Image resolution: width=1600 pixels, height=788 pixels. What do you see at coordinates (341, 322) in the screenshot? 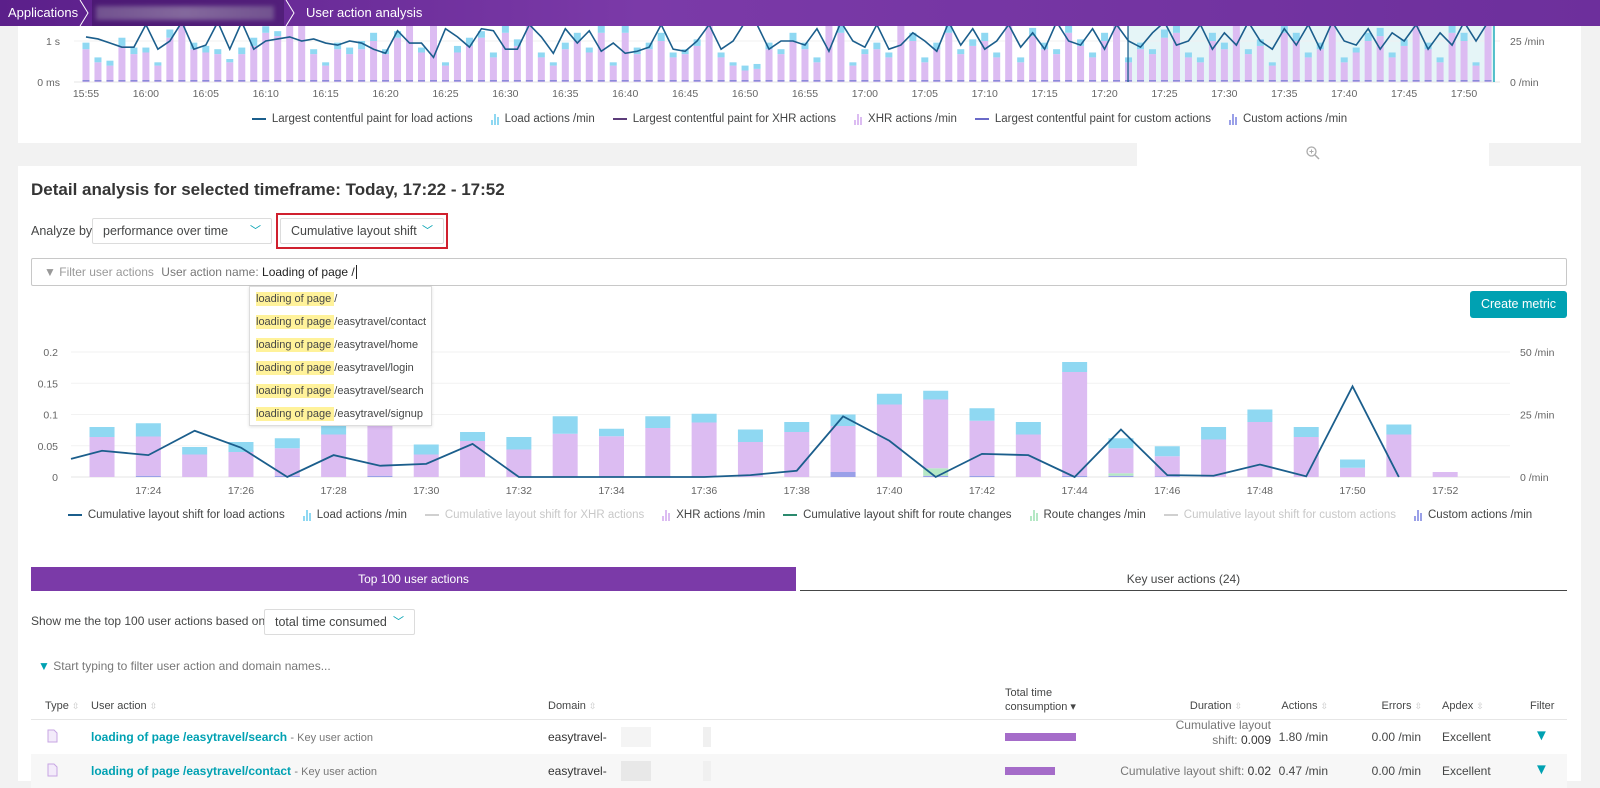
I see `suggestion-item: loading of page /easytravel/contact` at bounding box center [341, 322].